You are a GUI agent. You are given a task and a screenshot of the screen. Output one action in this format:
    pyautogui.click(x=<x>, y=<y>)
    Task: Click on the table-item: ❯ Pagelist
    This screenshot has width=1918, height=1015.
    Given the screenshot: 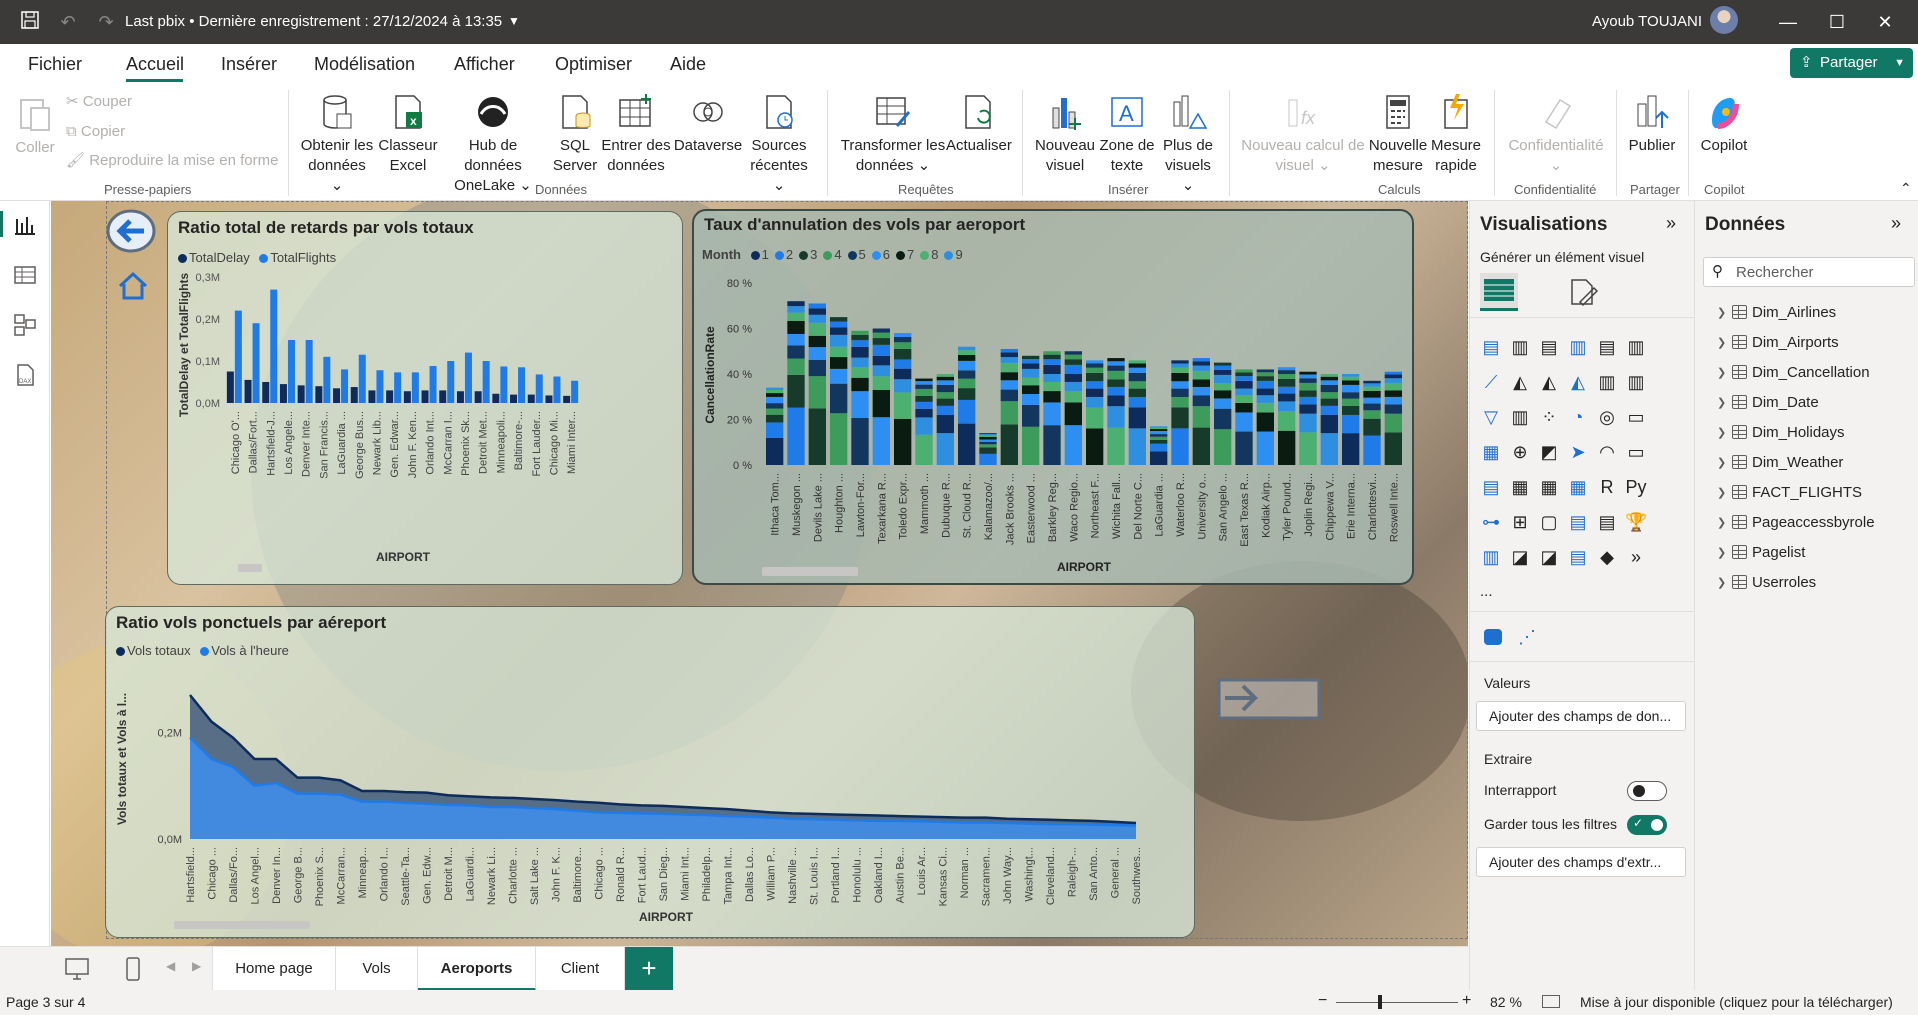 What is the action you would take?
    pyautogui.click(x=1761, y=552)
    